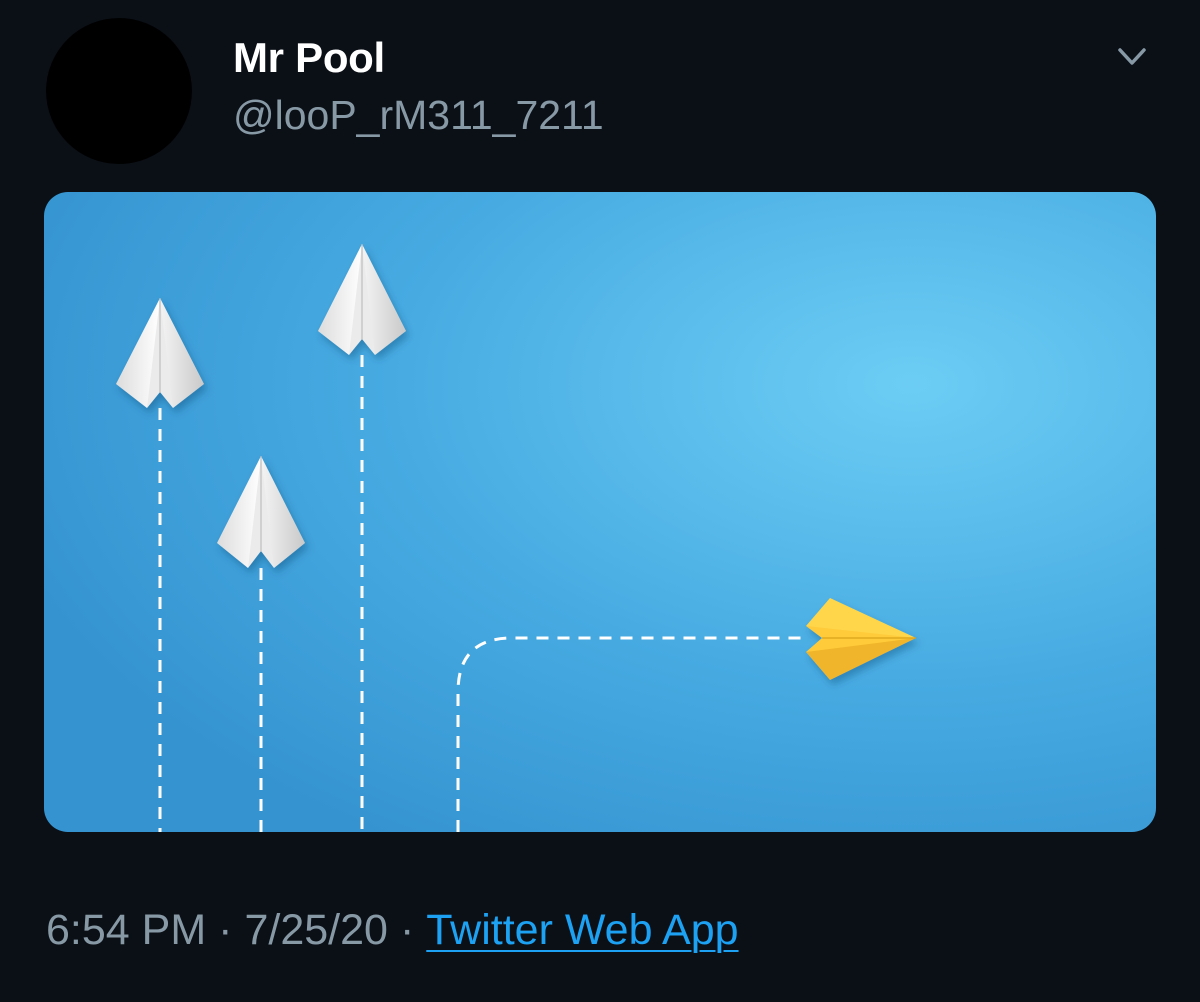 Image resolution: width=1200 pixels, height=1002 pixels. I want to click on author-handle: @looP_rM311_7211, so click(418, 115).